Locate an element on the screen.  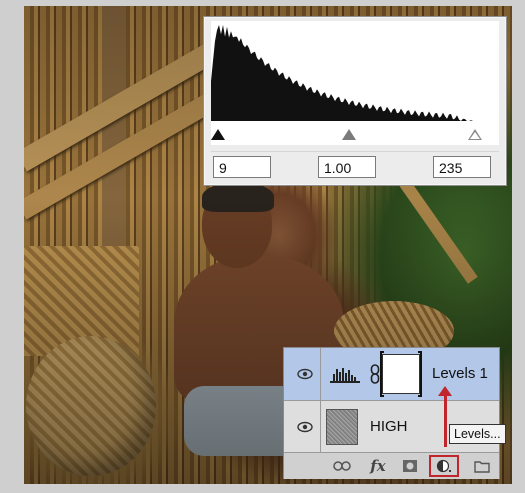
layer-thumbnail is located at coordinates (342, 427).